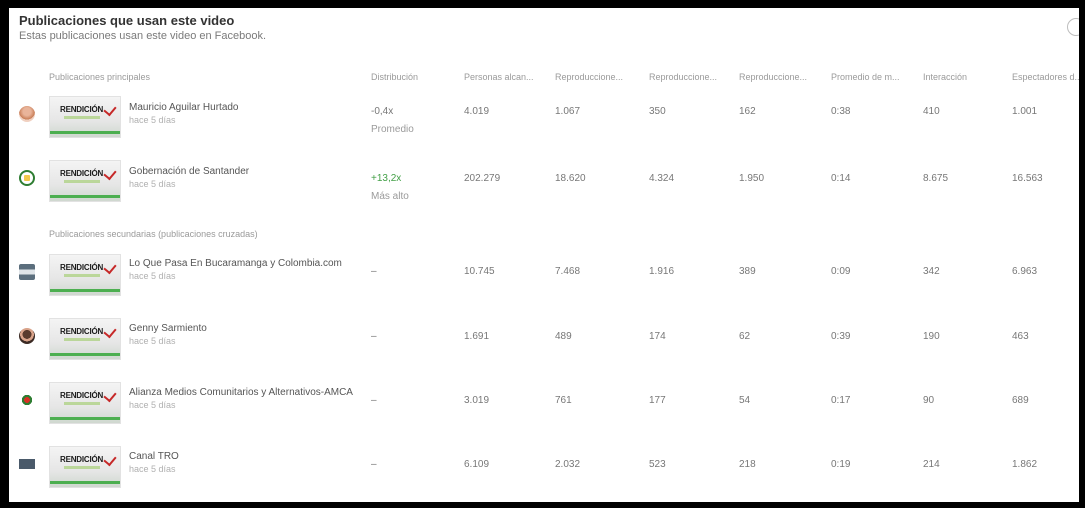 This screenshot has width=1085, height=508. Describe the element at coordinates (479, 271) in the screenshot. I see `people-reached-value: 10.745` at that location.